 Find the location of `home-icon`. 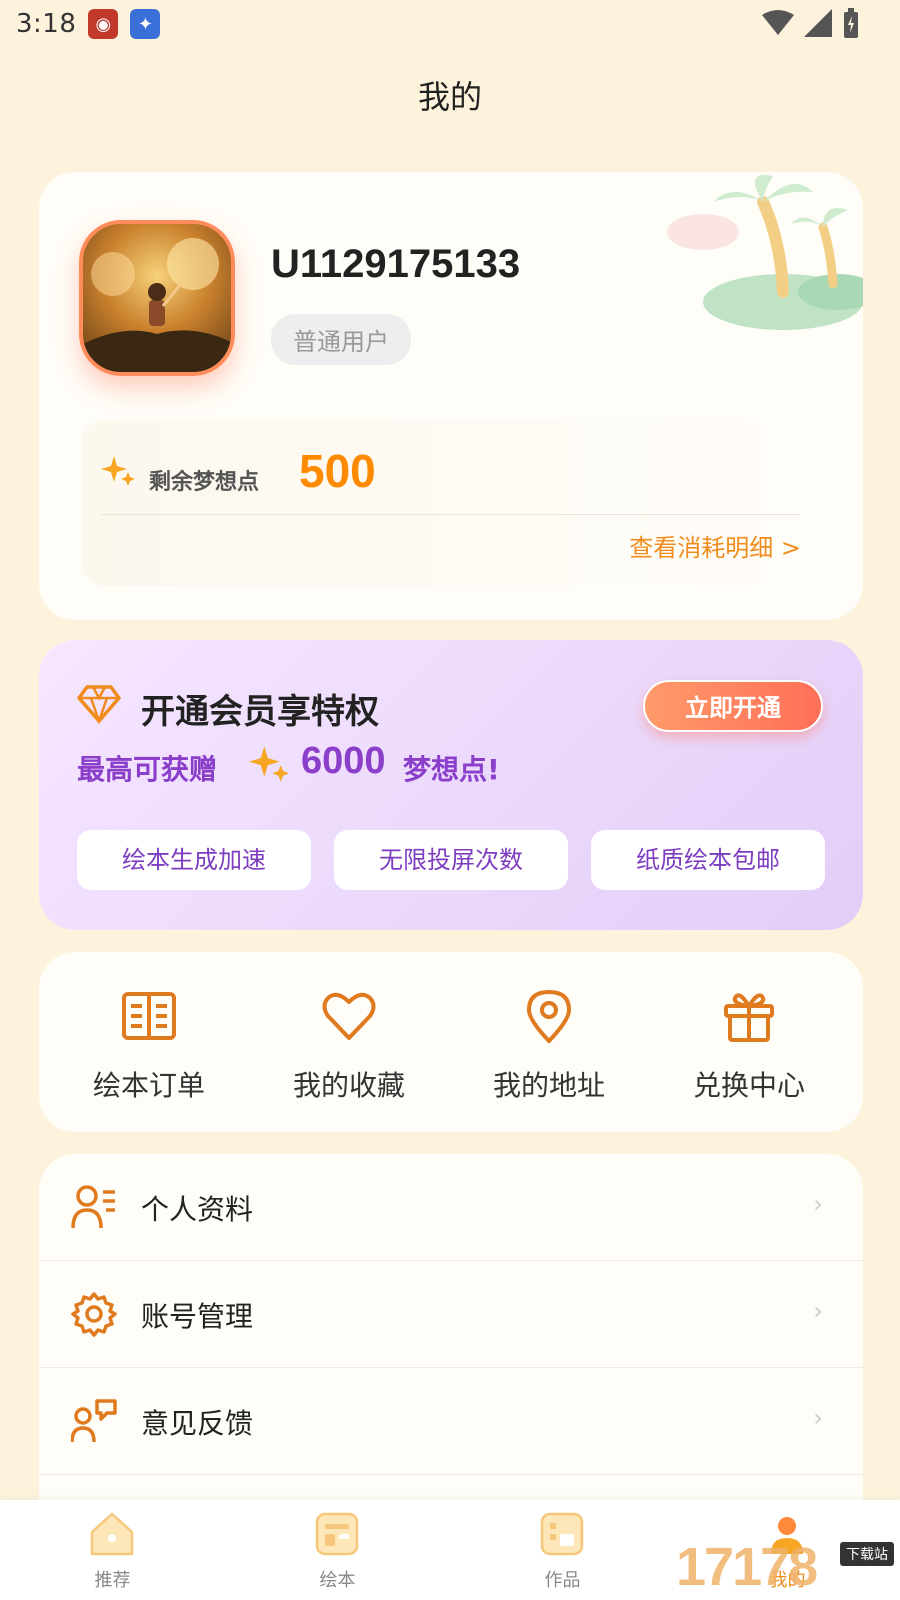

home-icon is located at coordinates (112, 1534).